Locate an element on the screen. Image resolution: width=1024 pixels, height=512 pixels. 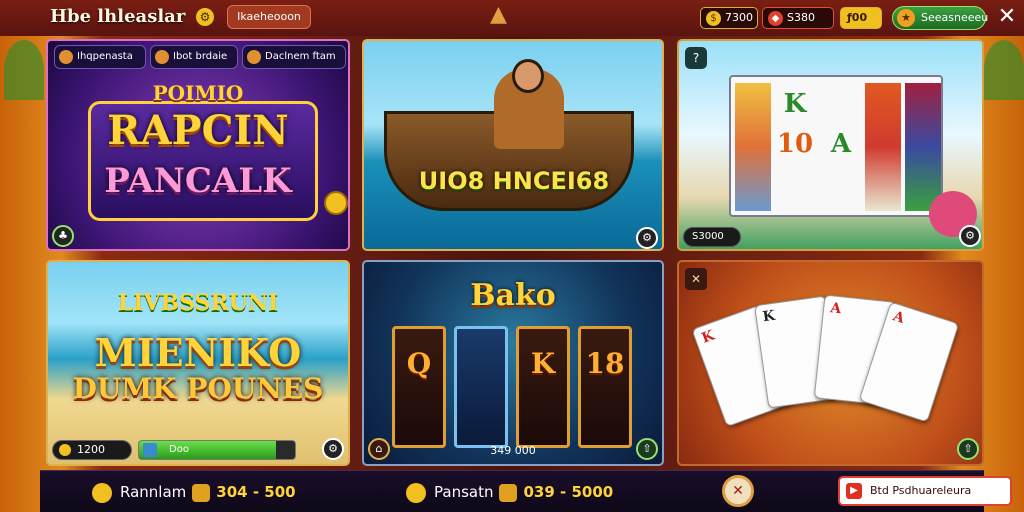
feature-chips: Ihqpenasta Ibot brdaie Daclnem ftam is located at coordinates (200, 57).